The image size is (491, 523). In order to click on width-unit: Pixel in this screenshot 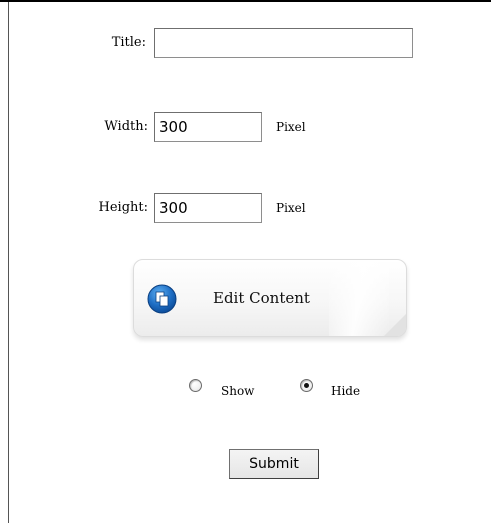, I will do `click(291, 127)`.